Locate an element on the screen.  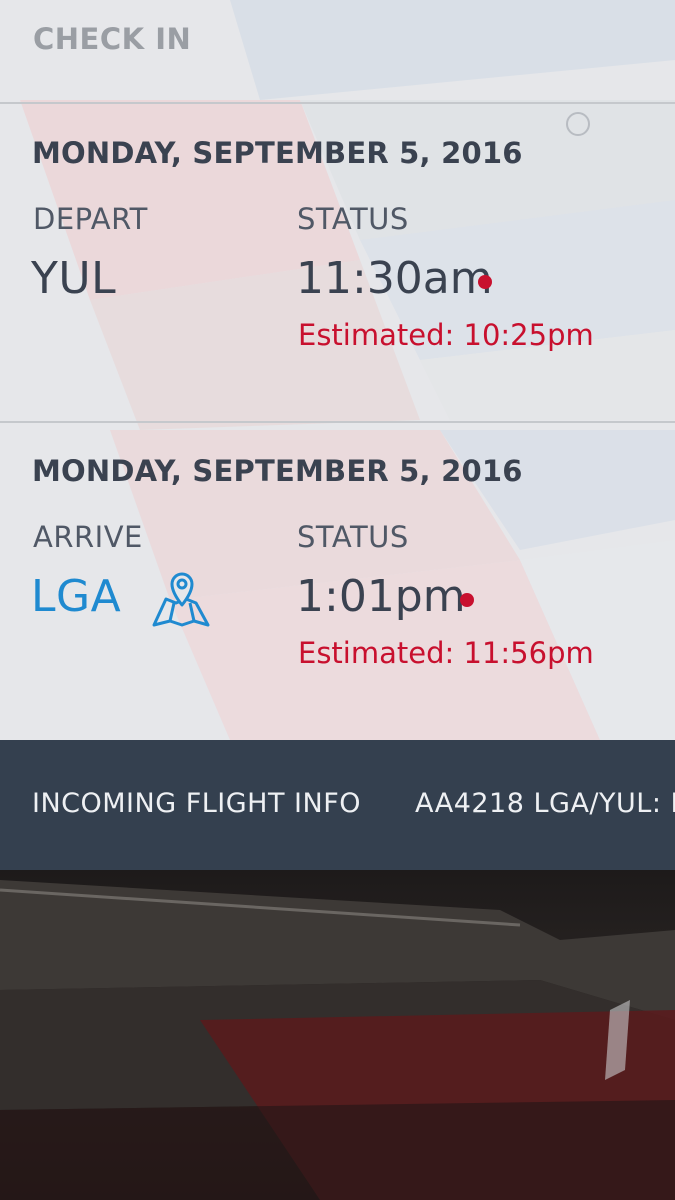
map-pin-icon is located at coordinates (181, 600).